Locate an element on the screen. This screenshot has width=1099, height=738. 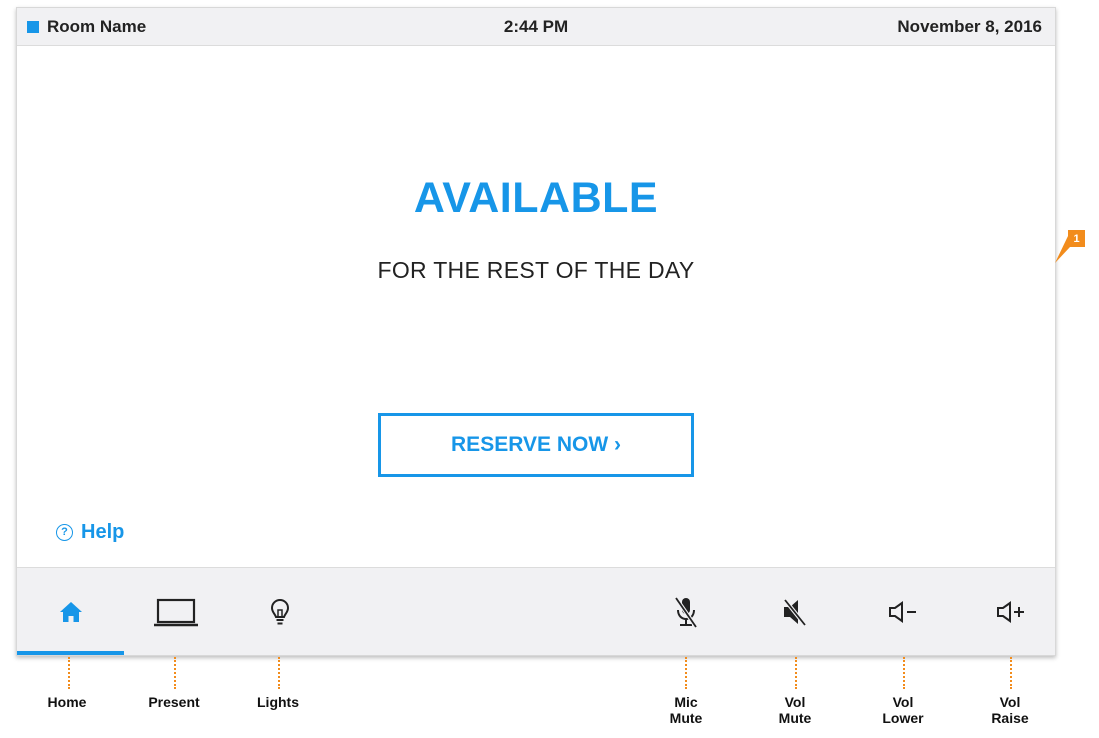
current-date: November 8, 2016 is located at coordinates (969, 26).